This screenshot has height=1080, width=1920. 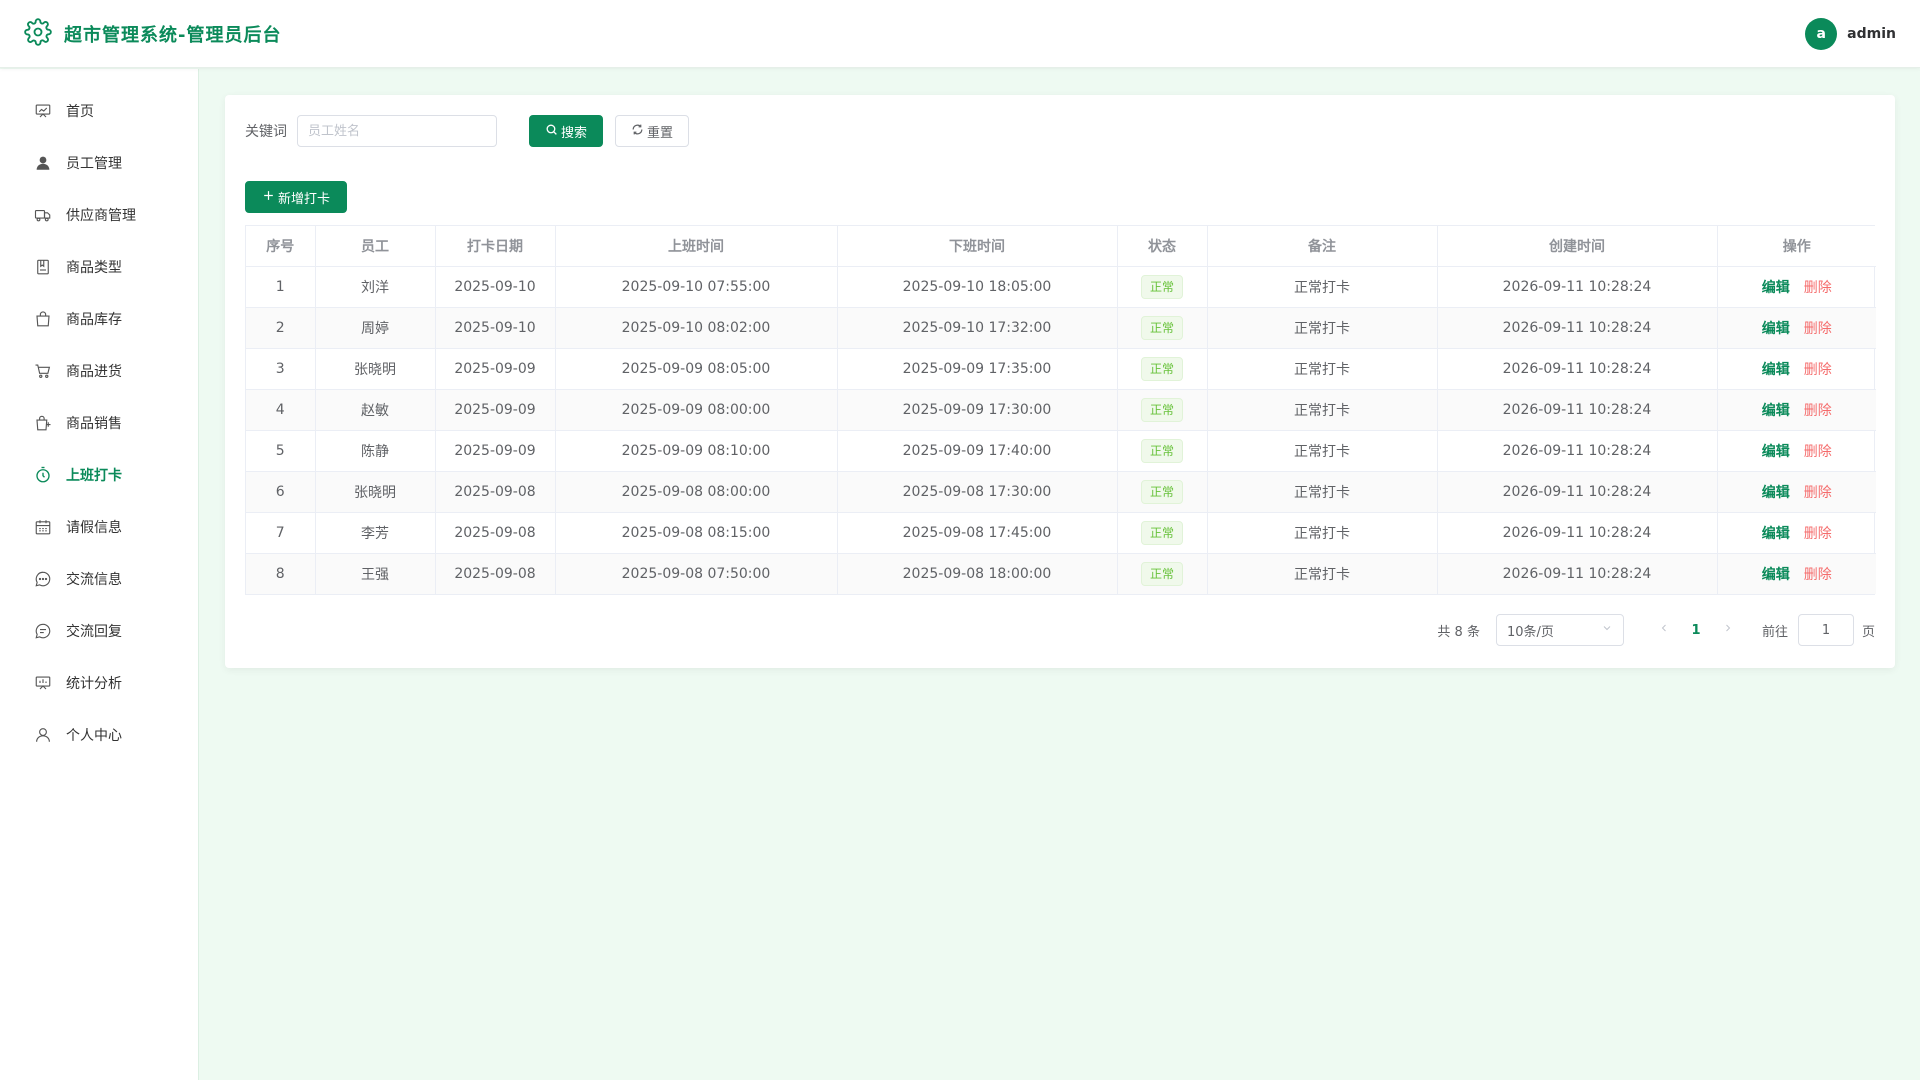 What do you see at coordinates (1530, 632) in the screenshot?
I see `page-size-value: 10条/页` at bounding box center [1530, 632].